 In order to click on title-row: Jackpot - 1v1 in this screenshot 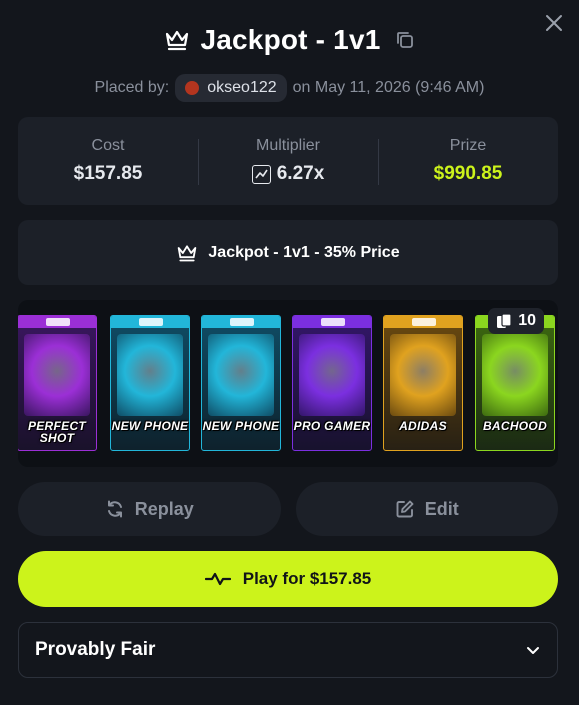, I will do `click(289, 40)`.